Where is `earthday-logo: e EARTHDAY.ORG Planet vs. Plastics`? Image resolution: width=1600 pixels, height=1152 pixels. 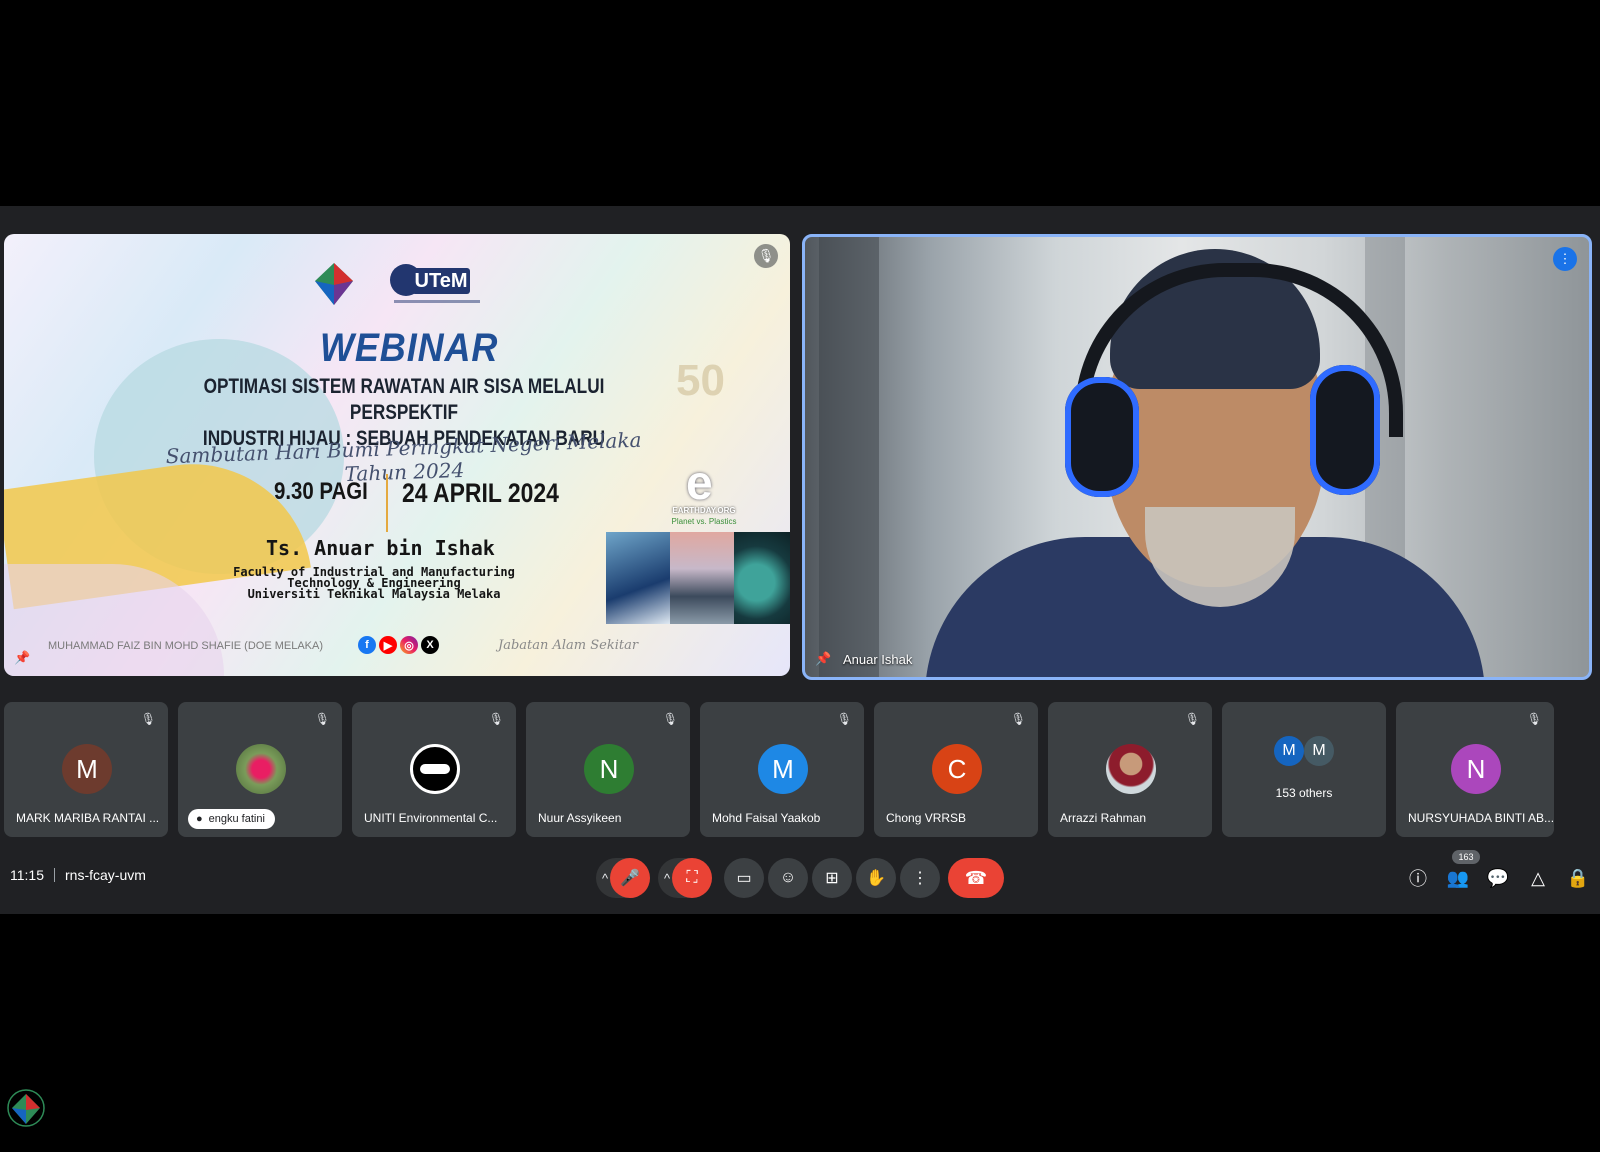 earthday-logo: e EARTHDAY.ORG Planet vs. Plastics is located at coordinates (704, 491).